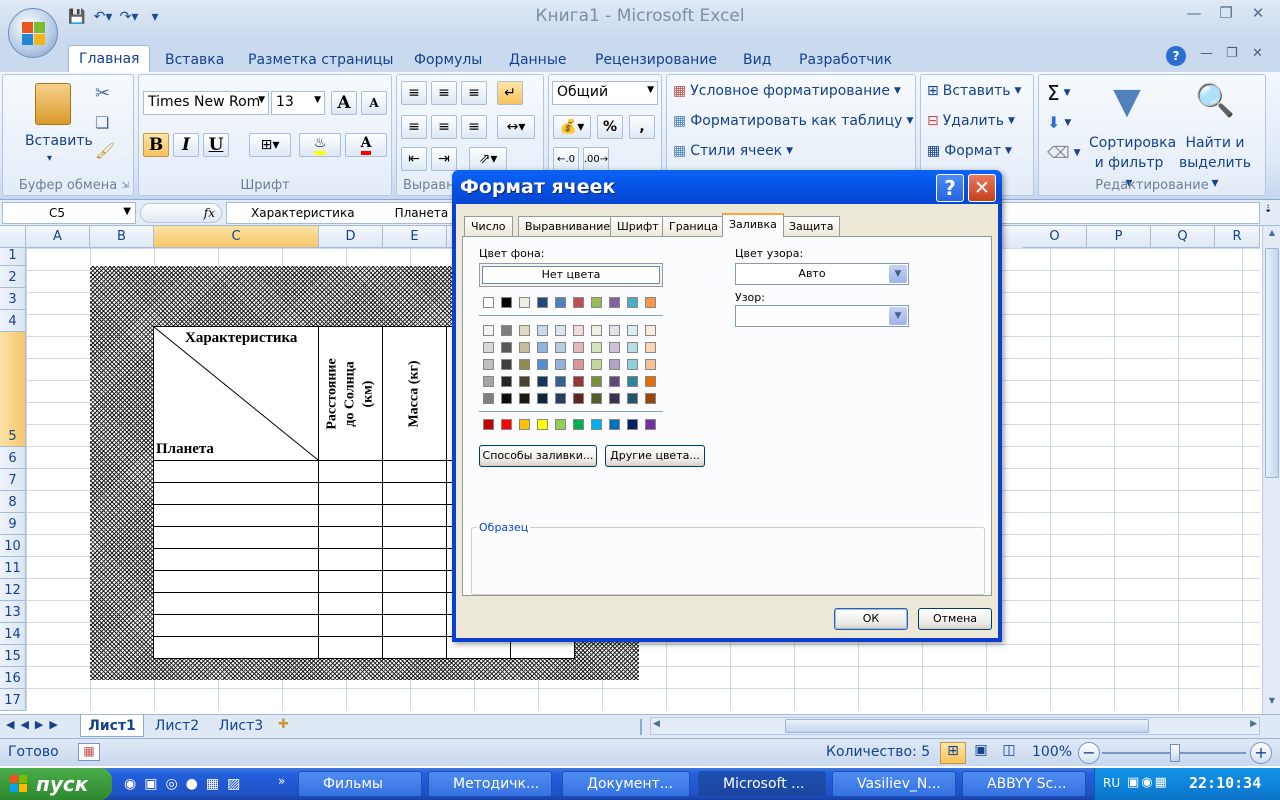 This screenshot has height=800, width=1280. What do you see at coordinates (1194, 15) in the screenshot?
I see `minimize-icon: —` at bounding box center [1194, 15].